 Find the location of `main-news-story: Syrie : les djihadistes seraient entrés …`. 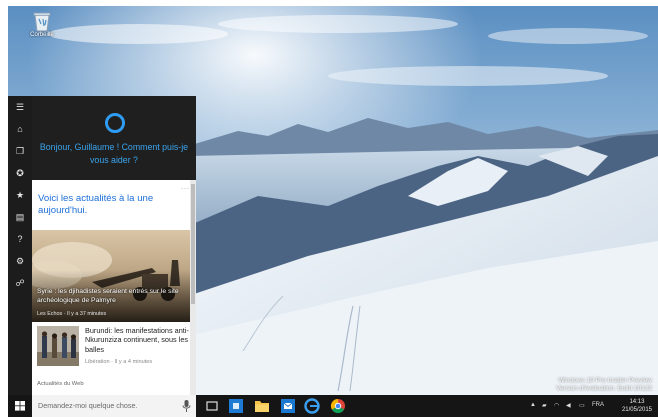

main-news-story: Syrie : les djihadistes seraient entrés … is located at coordinates (111, 276).